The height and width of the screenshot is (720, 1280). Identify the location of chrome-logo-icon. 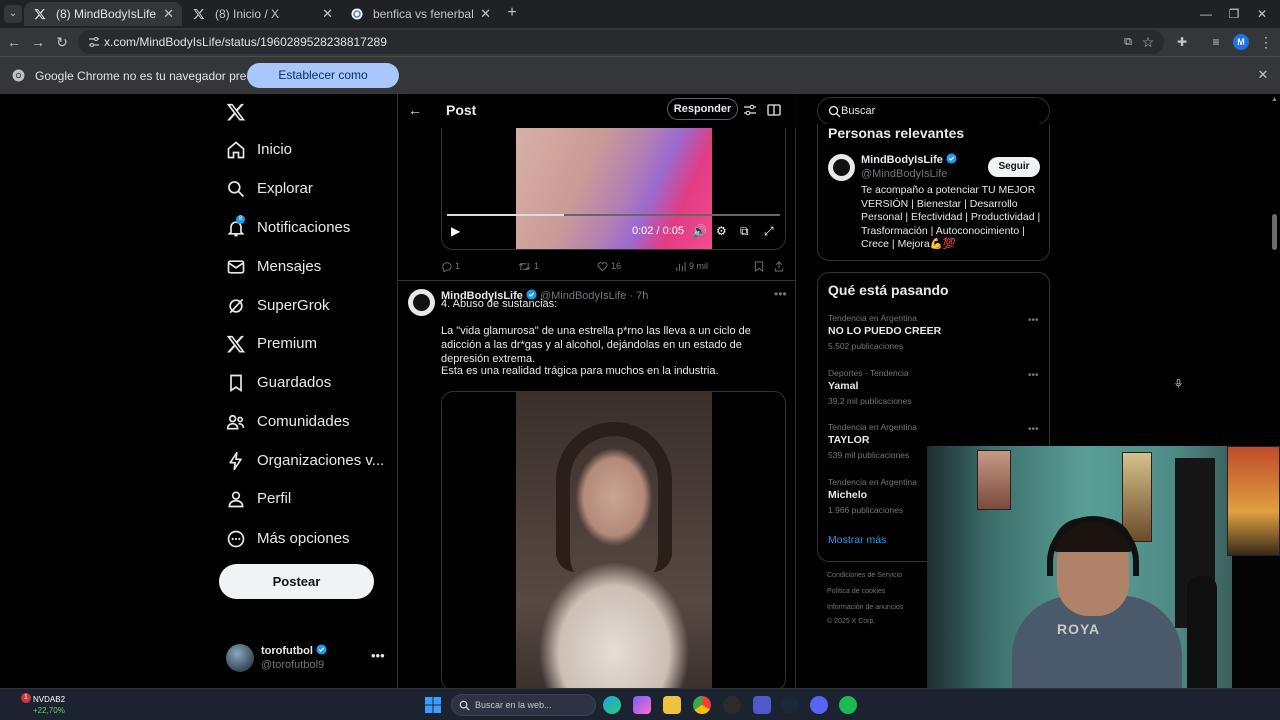
(18, 75).